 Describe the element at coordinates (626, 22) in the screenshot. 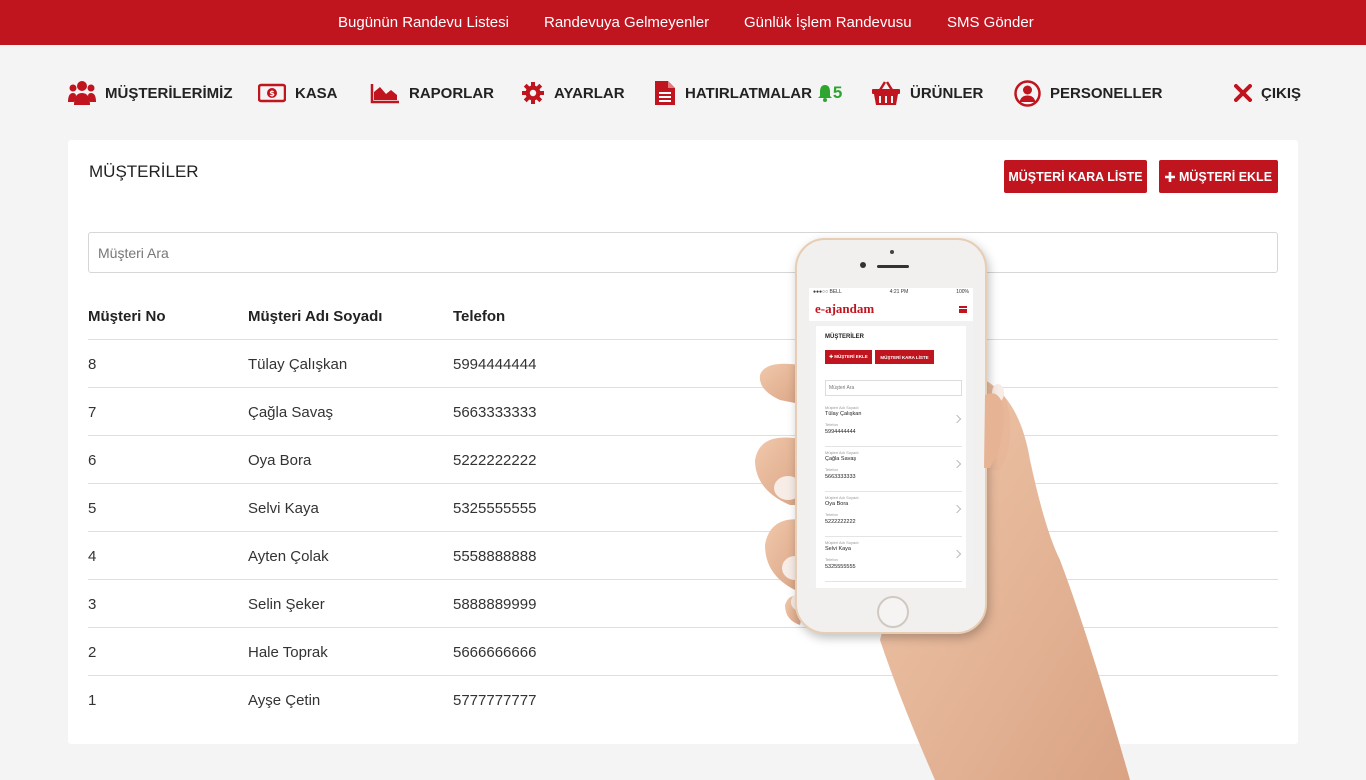

I see `topnav-no-shows-link: Randevuya Gelmeyenler` at that location.